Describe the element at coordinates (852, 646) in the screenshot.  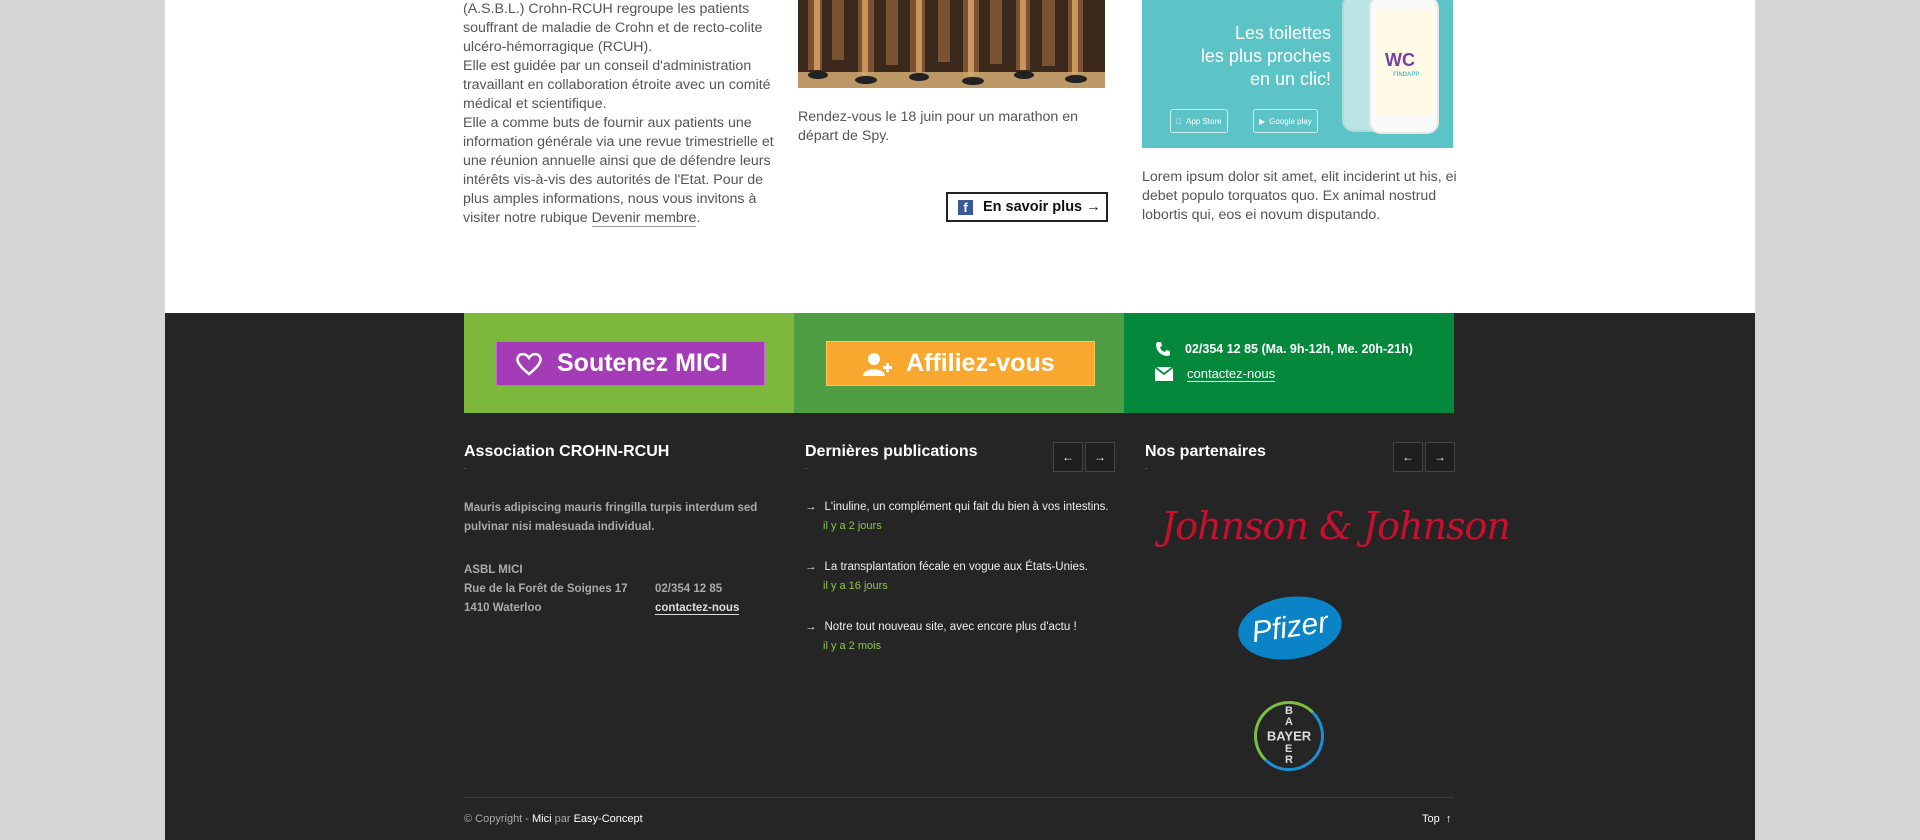
I see `publication-date: il y a 2 mois` at that location.